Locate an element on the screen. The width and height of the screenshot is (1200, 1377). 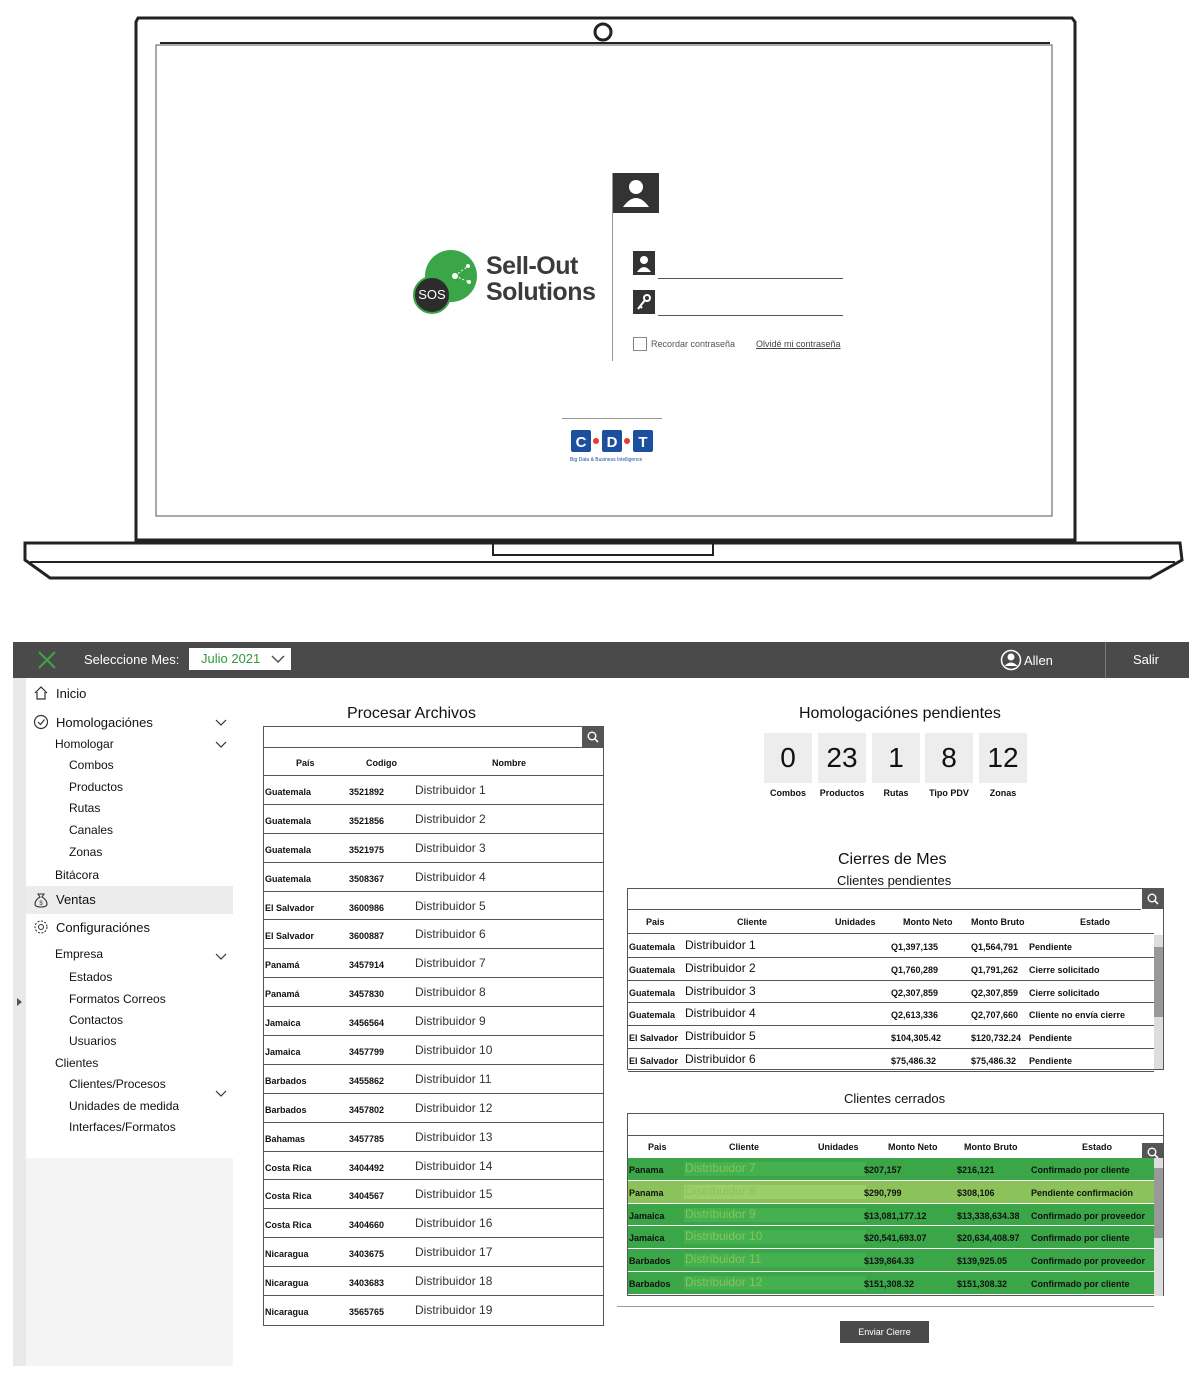
pending-scroll-thumb is located at coordinates (1158, 982).